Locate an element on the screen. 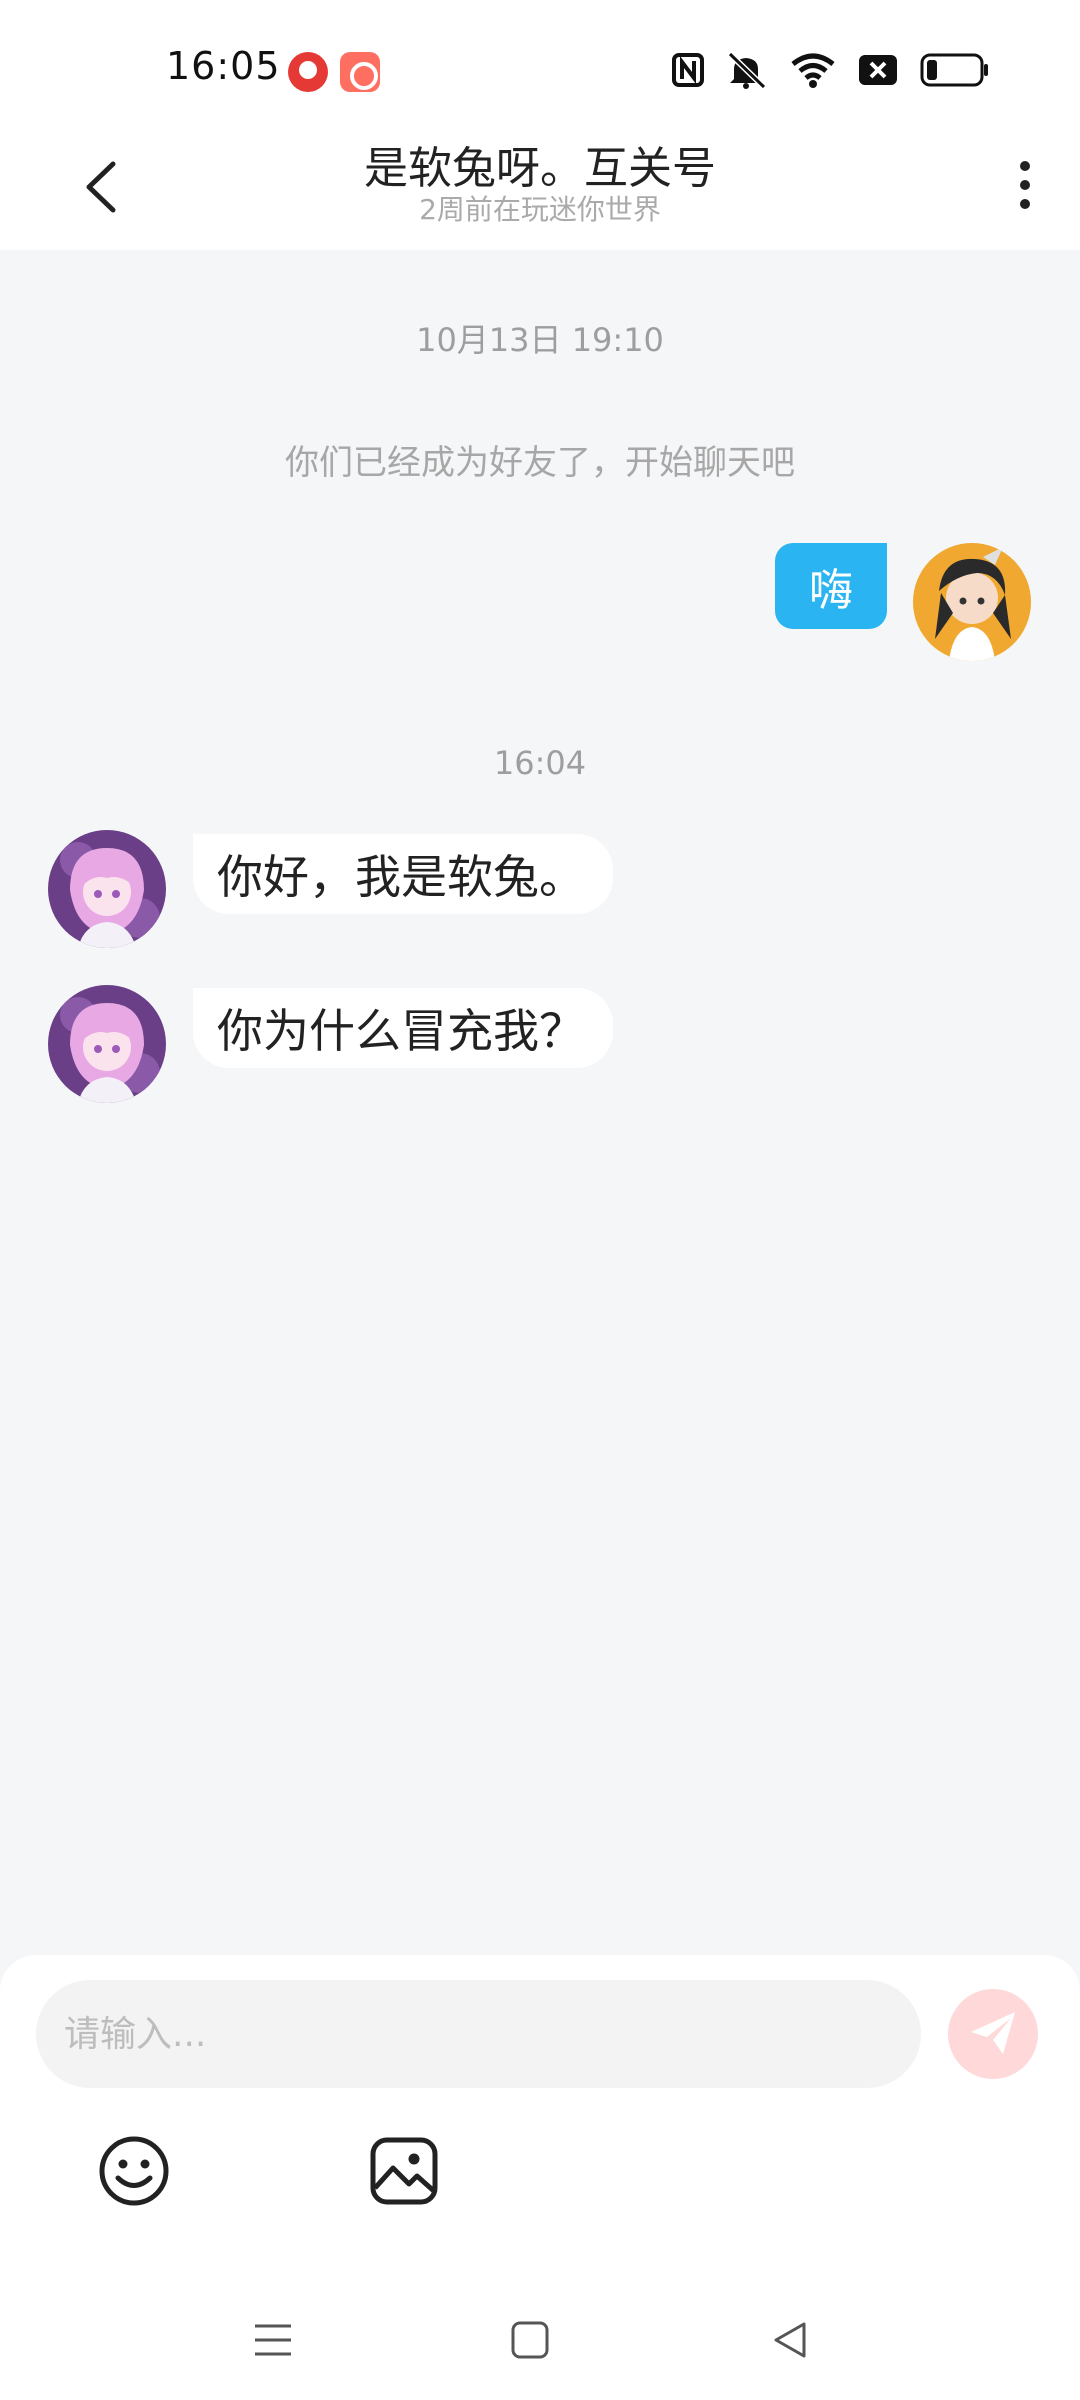  system-nav-bar is located at coordinates (540, 2345).